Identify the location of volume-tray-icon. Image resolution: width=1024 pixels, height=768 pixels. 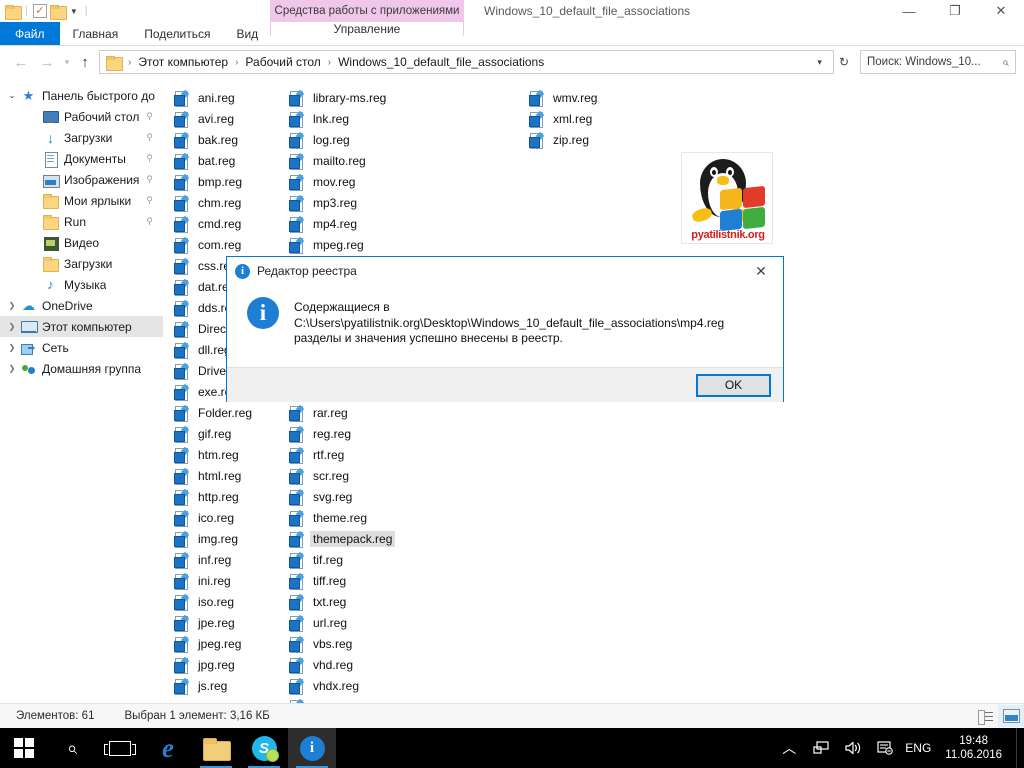
(853, 748).